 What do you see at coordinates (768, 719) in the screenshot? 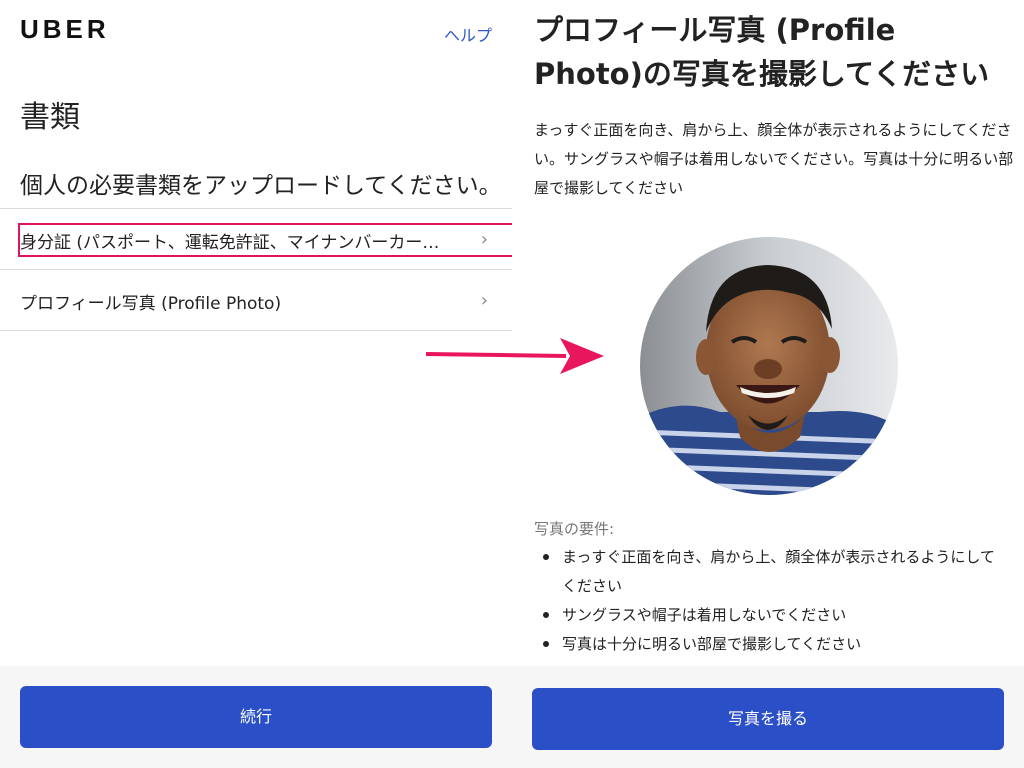
I see `take-photo-button: 写真を撮る` at bounding box center [768, 719].